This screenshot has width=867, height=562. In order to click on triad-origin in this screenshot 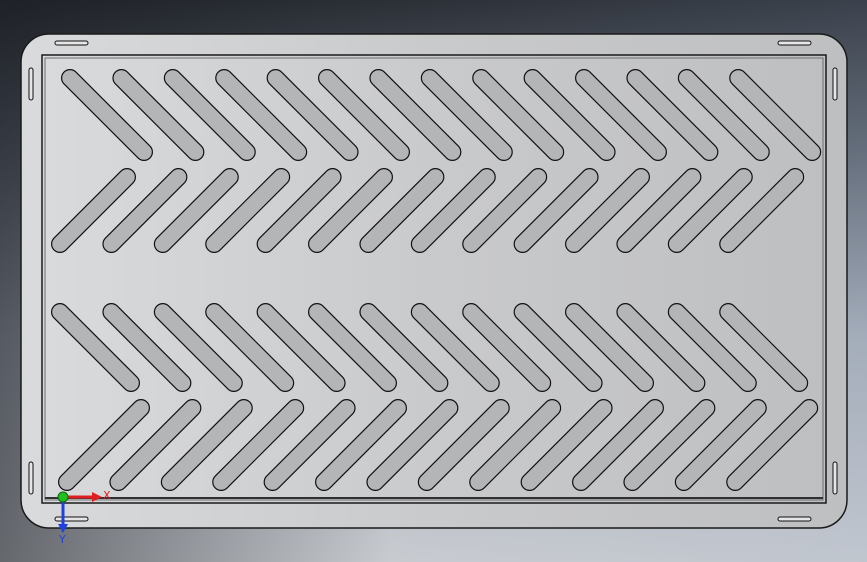, I will do `click(63, 497)`.